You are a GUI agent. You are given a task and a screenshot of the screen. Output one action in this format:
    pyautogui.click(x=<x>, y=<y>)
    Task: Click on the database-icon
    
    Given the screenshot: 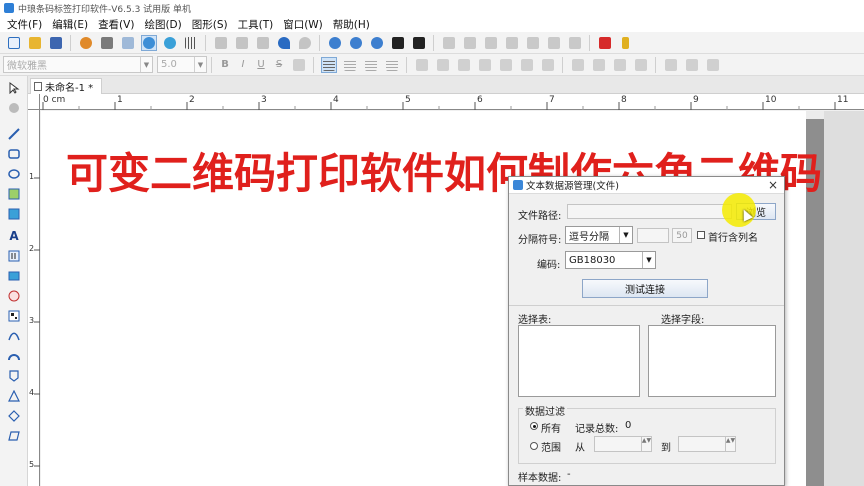 What is the action you would take?
    pyautogui.click(x=148, y=42)
    